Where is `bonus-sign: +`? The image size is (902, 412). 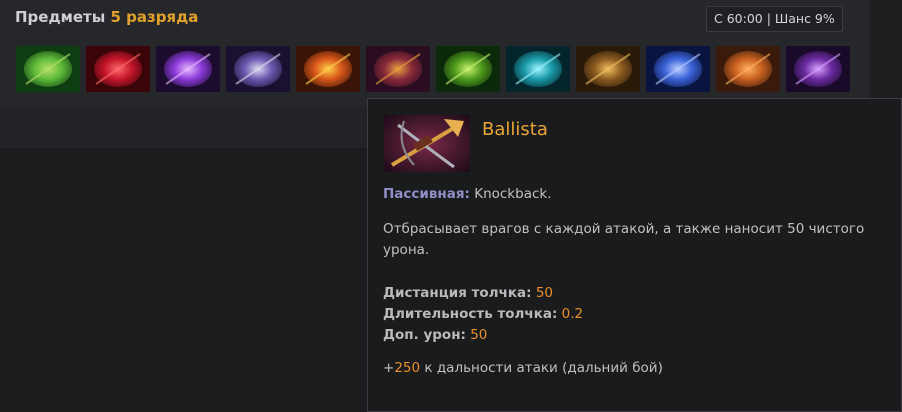 bonus-sign: + is located at coordinates (389, 368).